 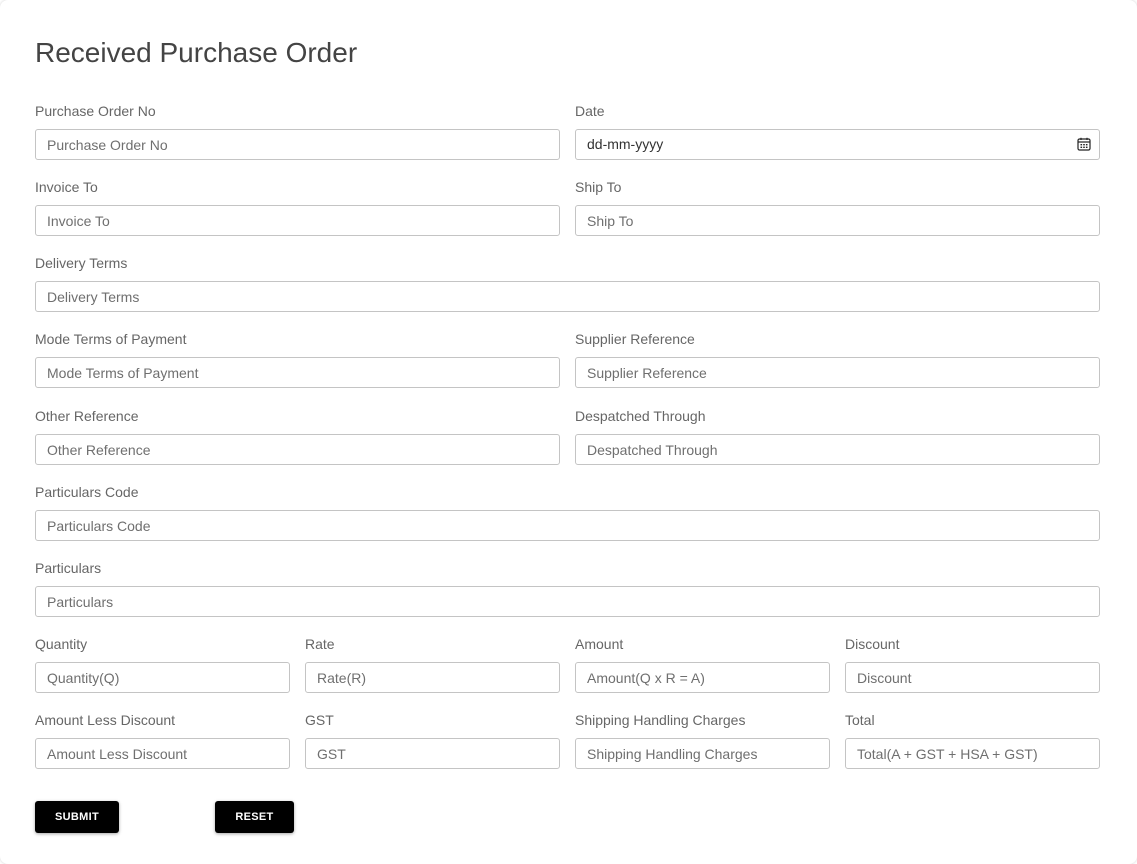 I want to click on other-reference-box, so click(x=297, y=449).